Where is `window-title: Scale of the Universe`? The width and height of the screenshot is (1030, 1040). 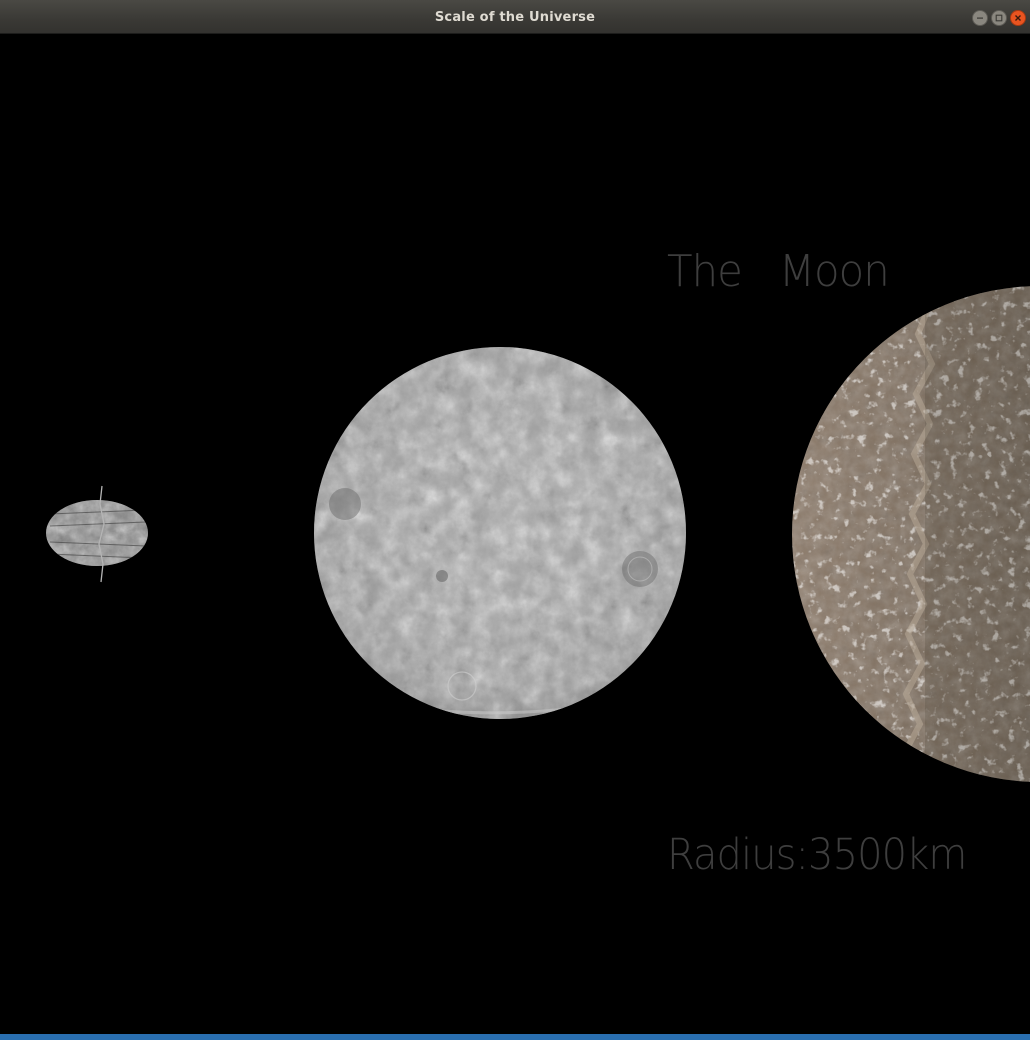
window-title: Scale of the Universe is located at coordinates (515, 17).